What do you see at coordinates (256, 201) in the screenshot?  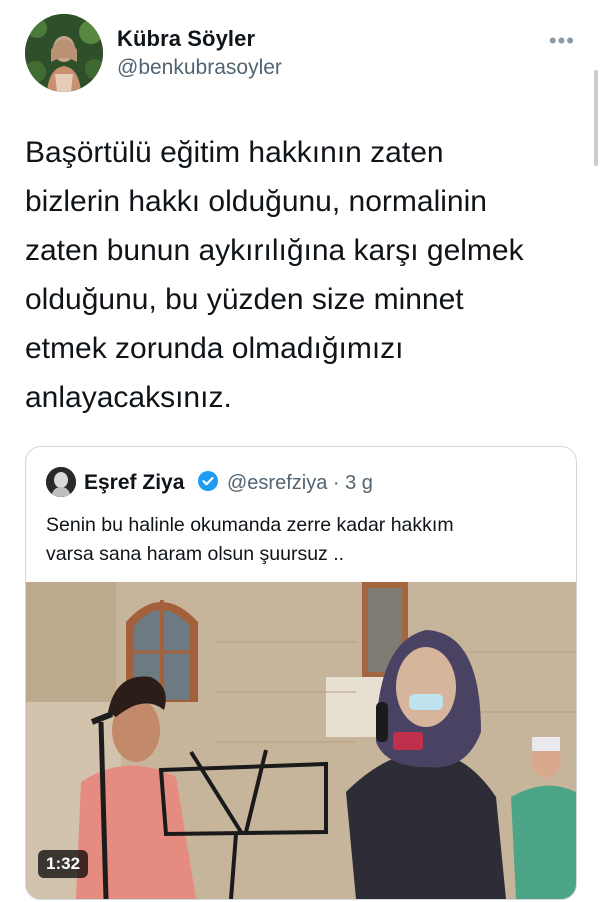 I see `tweet-text-line: bizlerin hakkı olduğunu, normalinin` at bounding box center [256, 201].